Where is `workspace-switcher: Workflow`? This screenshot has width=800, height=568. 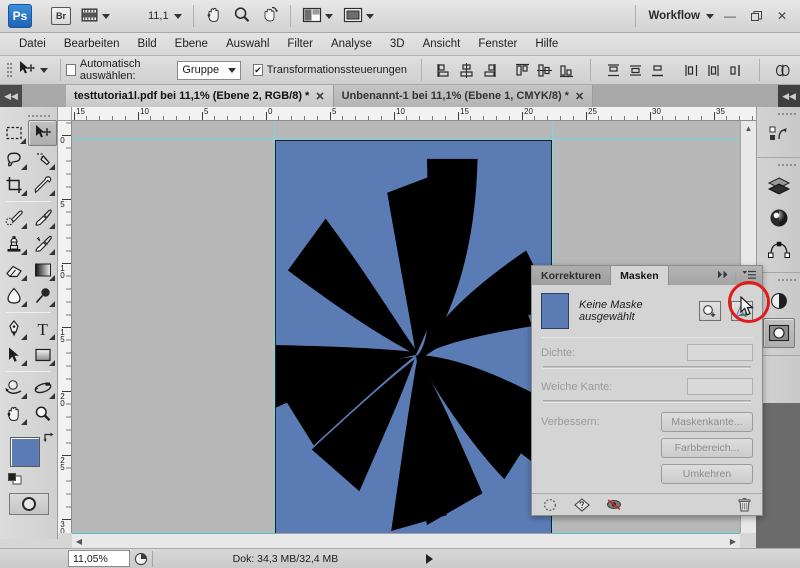 workspace-switcher: Workflow is located at coordinates (673, 16).